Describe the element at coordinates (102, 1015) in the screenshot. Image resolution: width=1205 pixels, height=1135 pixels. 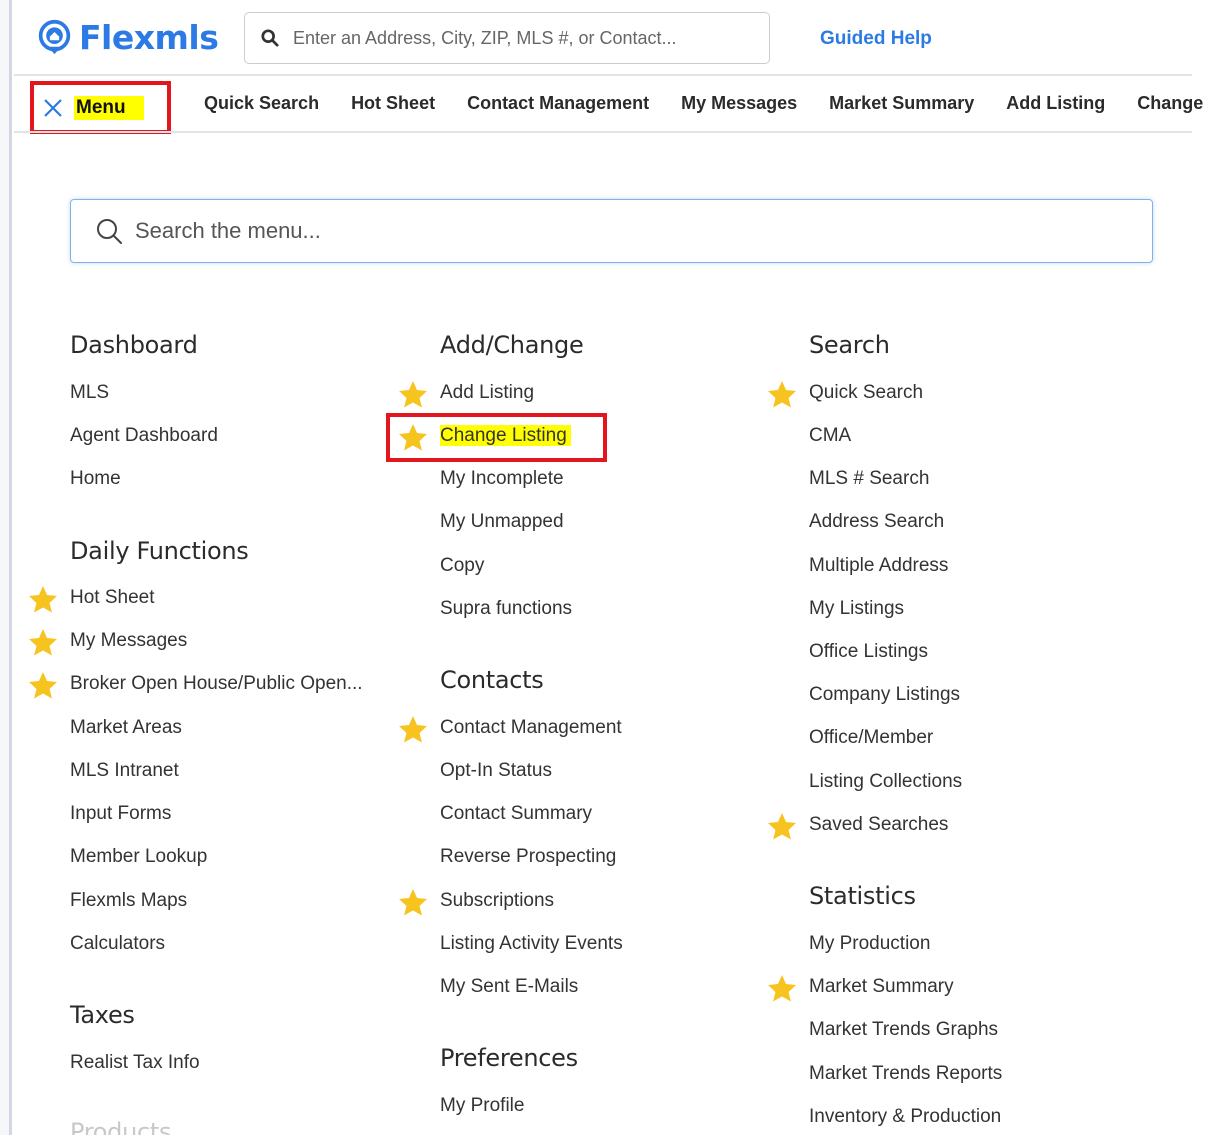
I see `heading-taxes: Taxes` at that location.